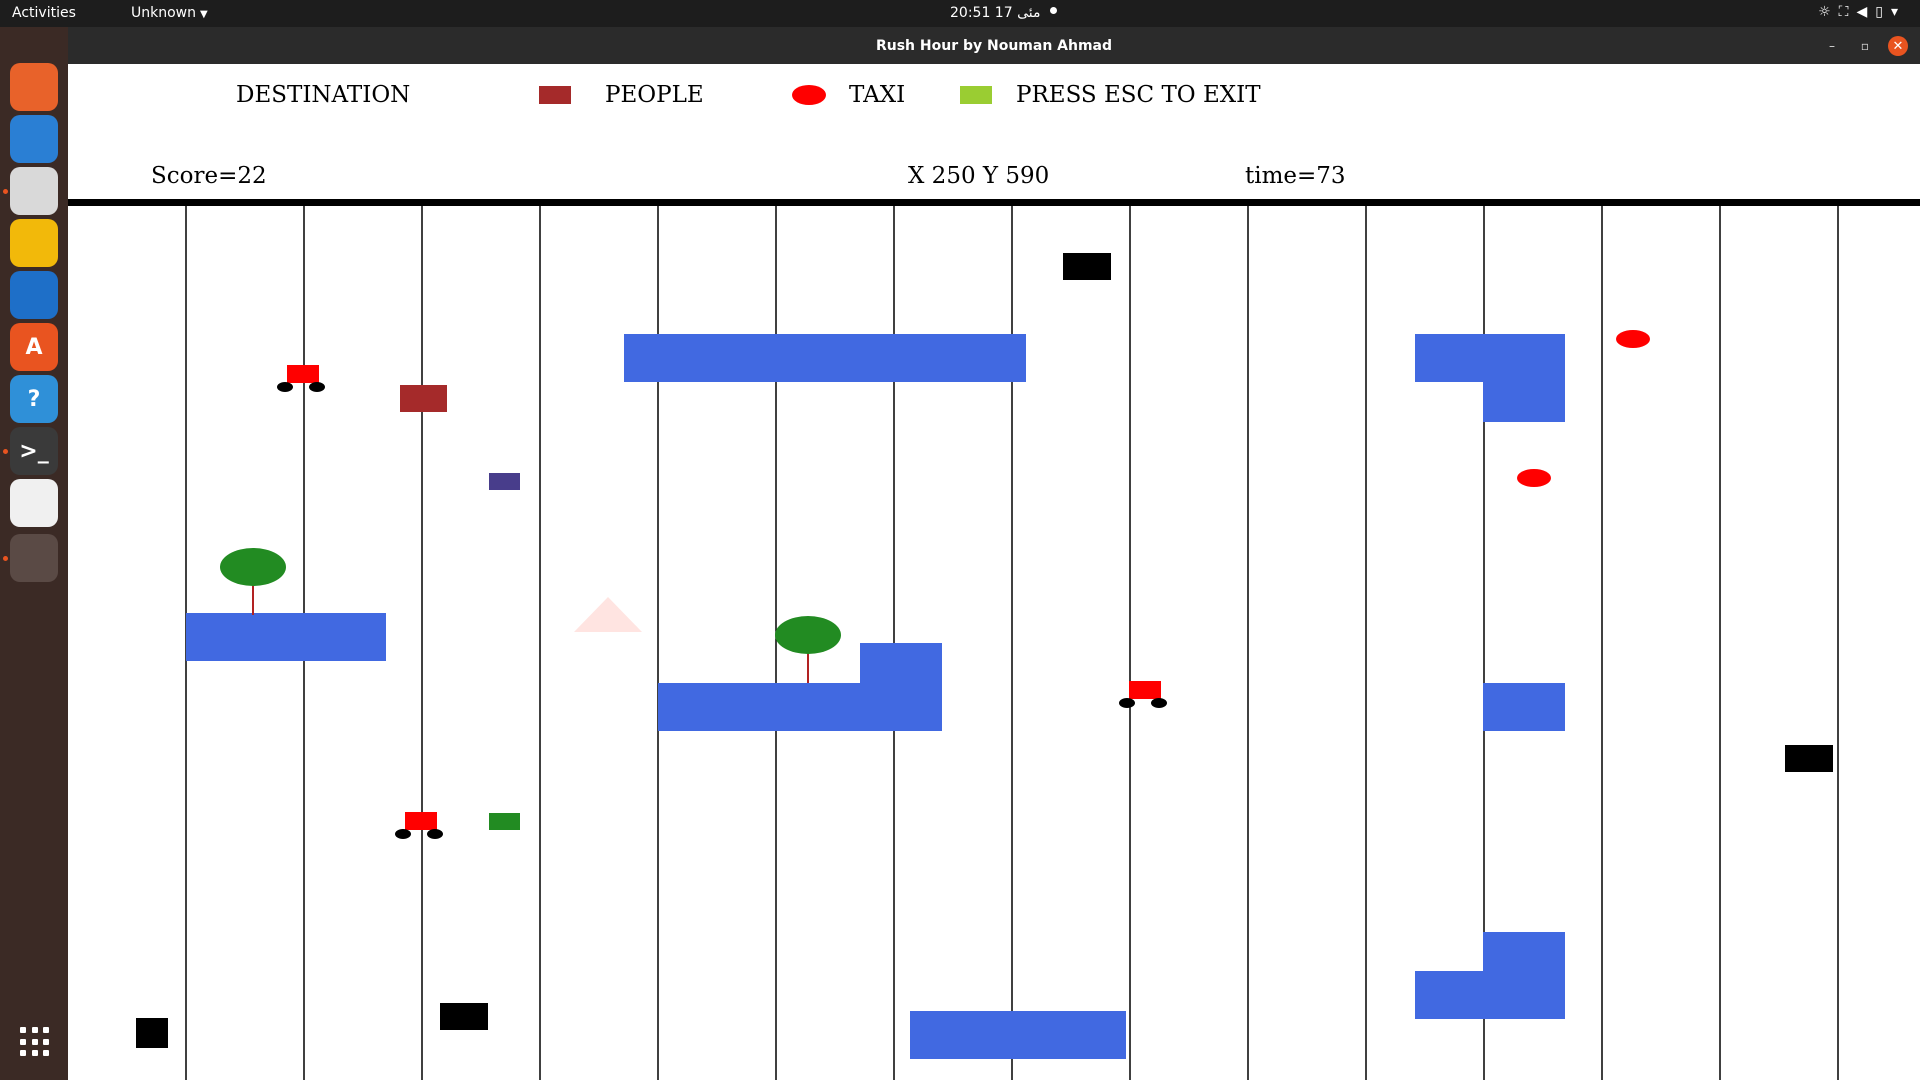 This screenshot has height=1080, width=1920. What do you see at coordinates (504, 821) in the screenshot?
I see `destination-marker` at bounding box center [504, 821].